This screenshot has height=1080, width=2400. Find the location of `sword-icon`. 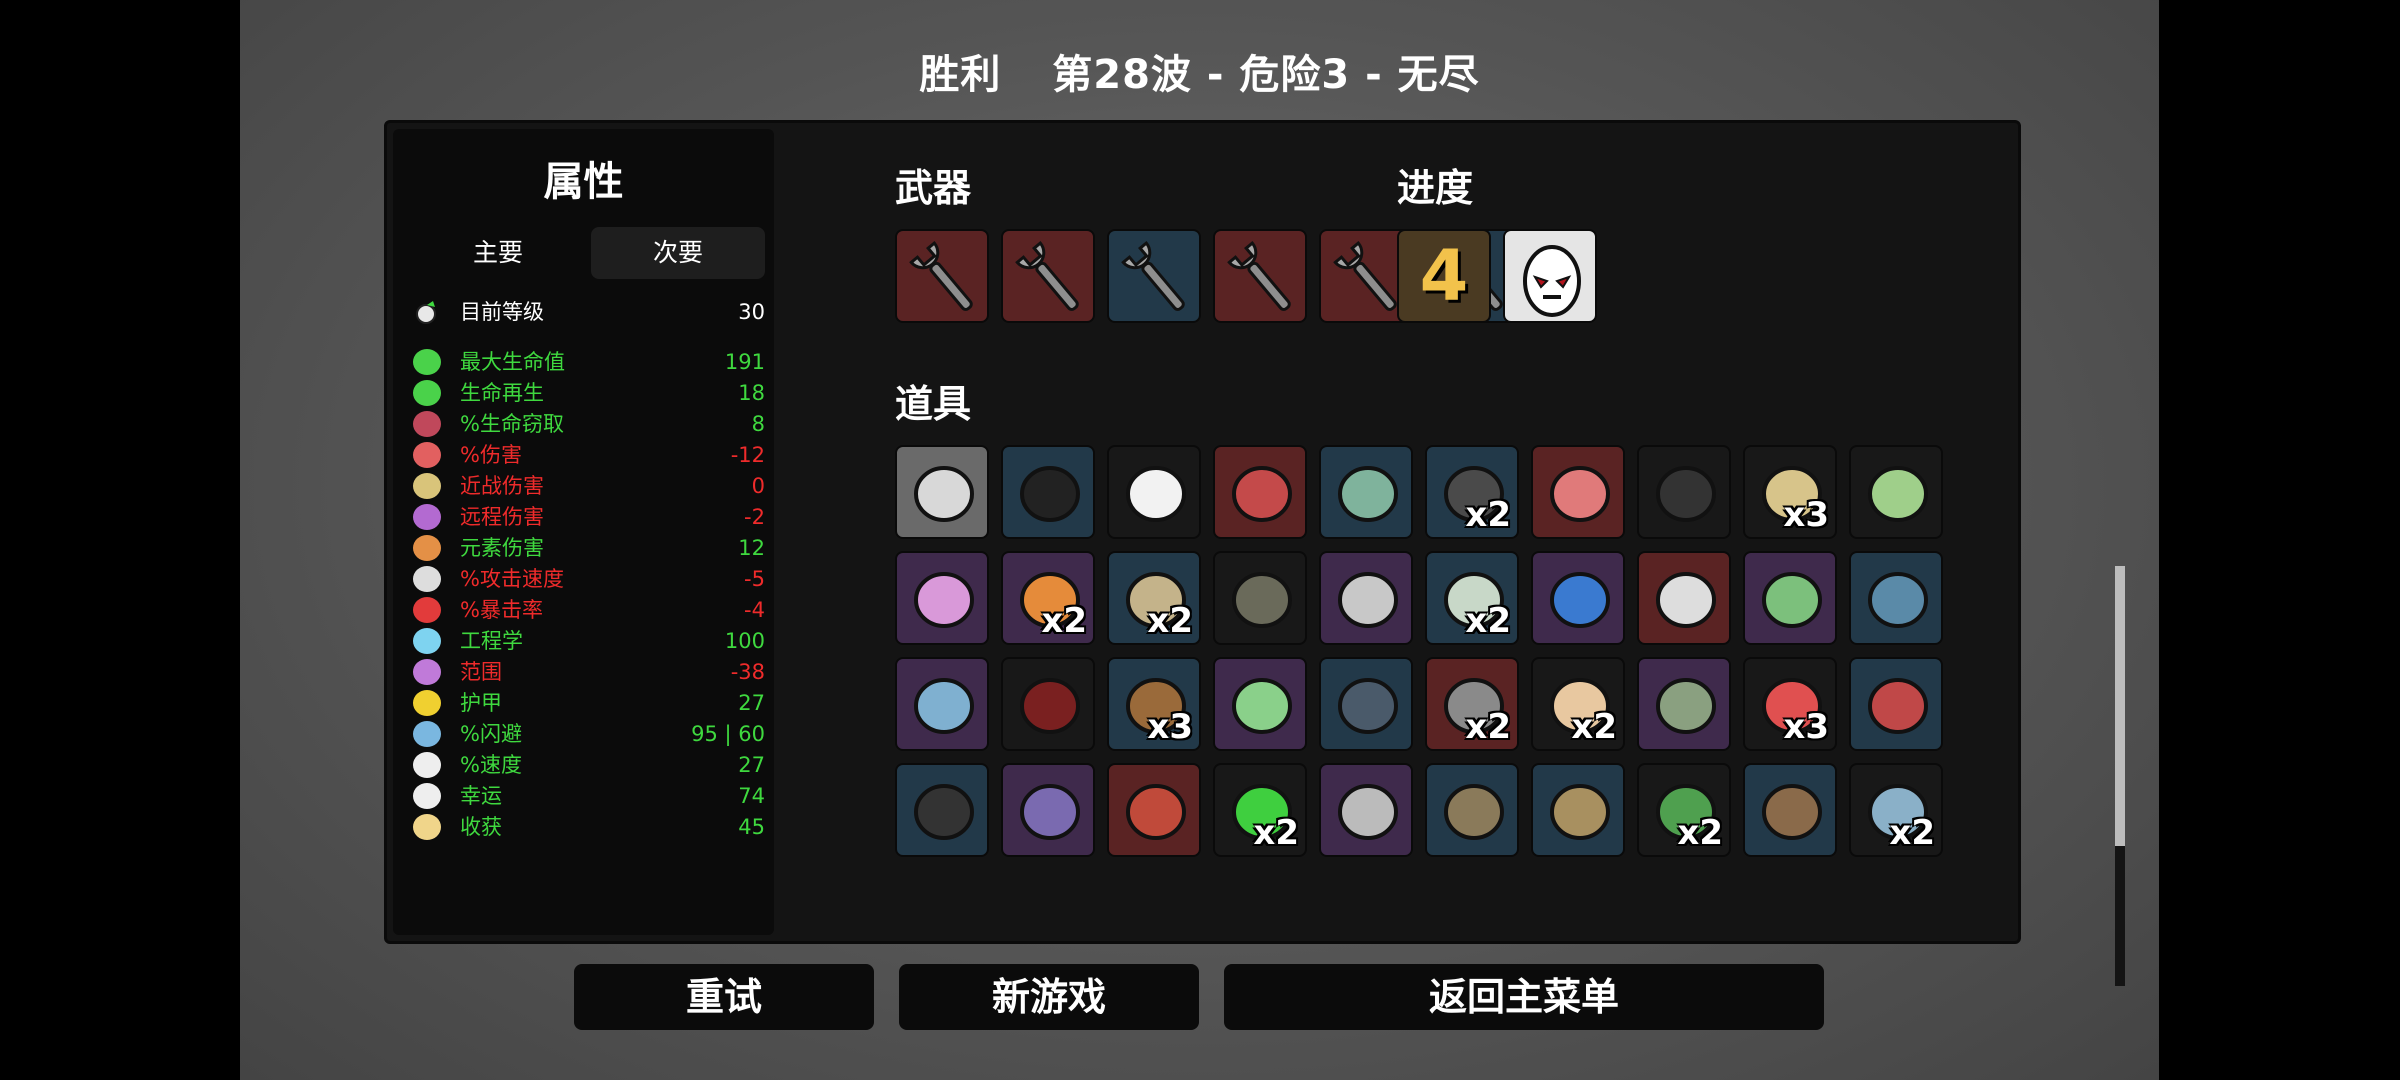

sword-icon is located at coordinates (427, 486).